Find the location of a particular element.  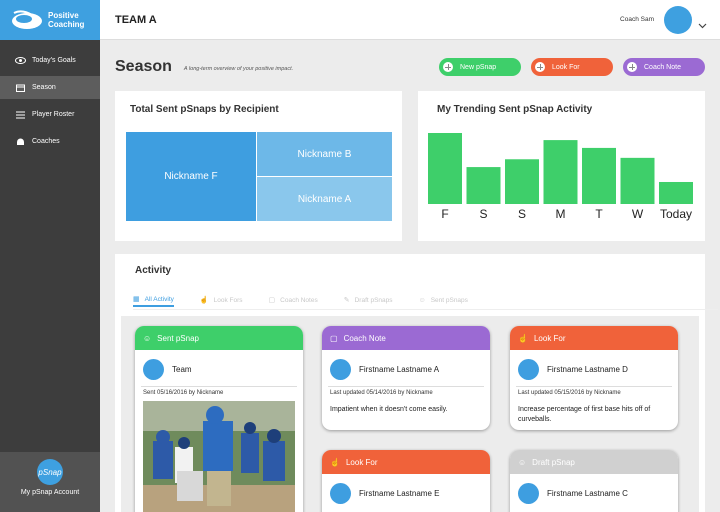

recipient-name: Firstname Lastname D is located at coordinates (587, 369).